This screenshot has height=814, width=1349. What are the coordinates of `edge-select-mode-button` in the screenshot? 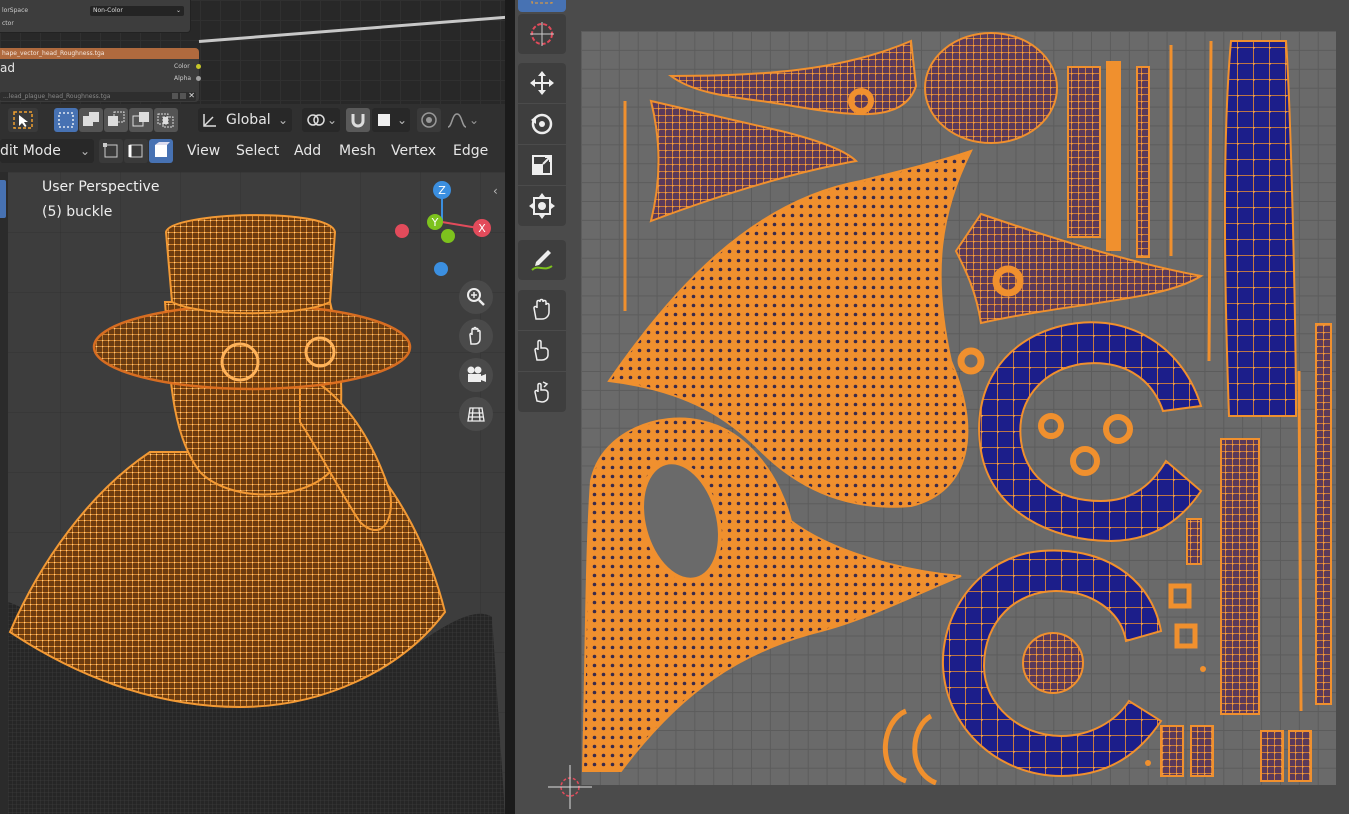 It's located at (136, 151).